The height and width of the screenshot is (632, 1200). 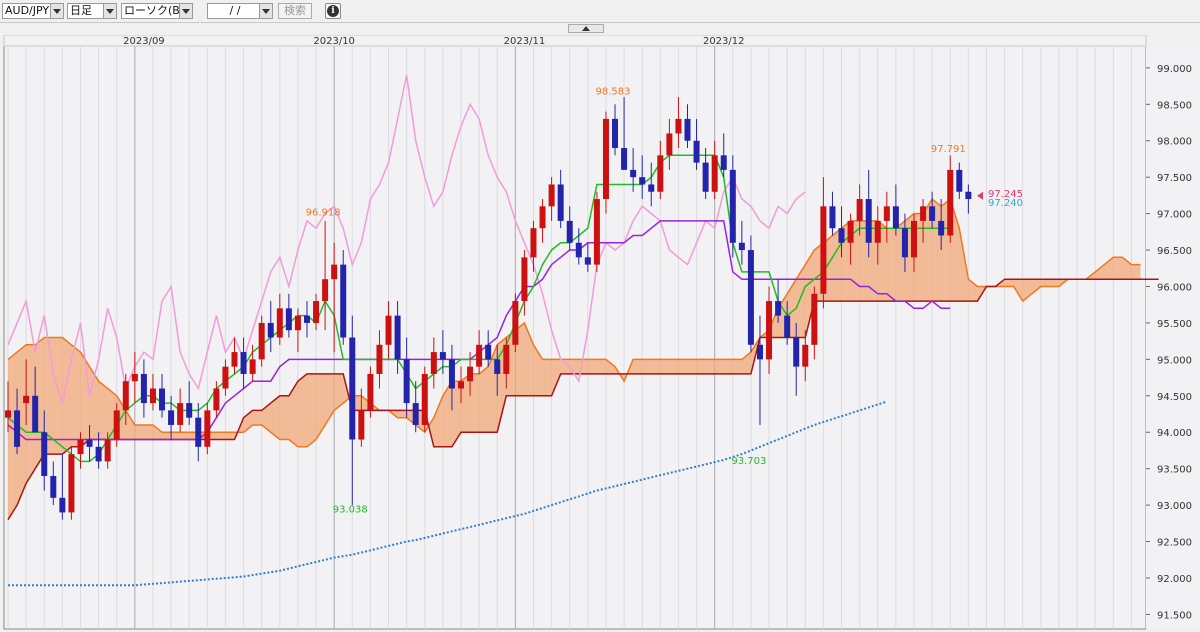 I want to click on y-tick-label: 98.500, so click(x=1174, y=105).